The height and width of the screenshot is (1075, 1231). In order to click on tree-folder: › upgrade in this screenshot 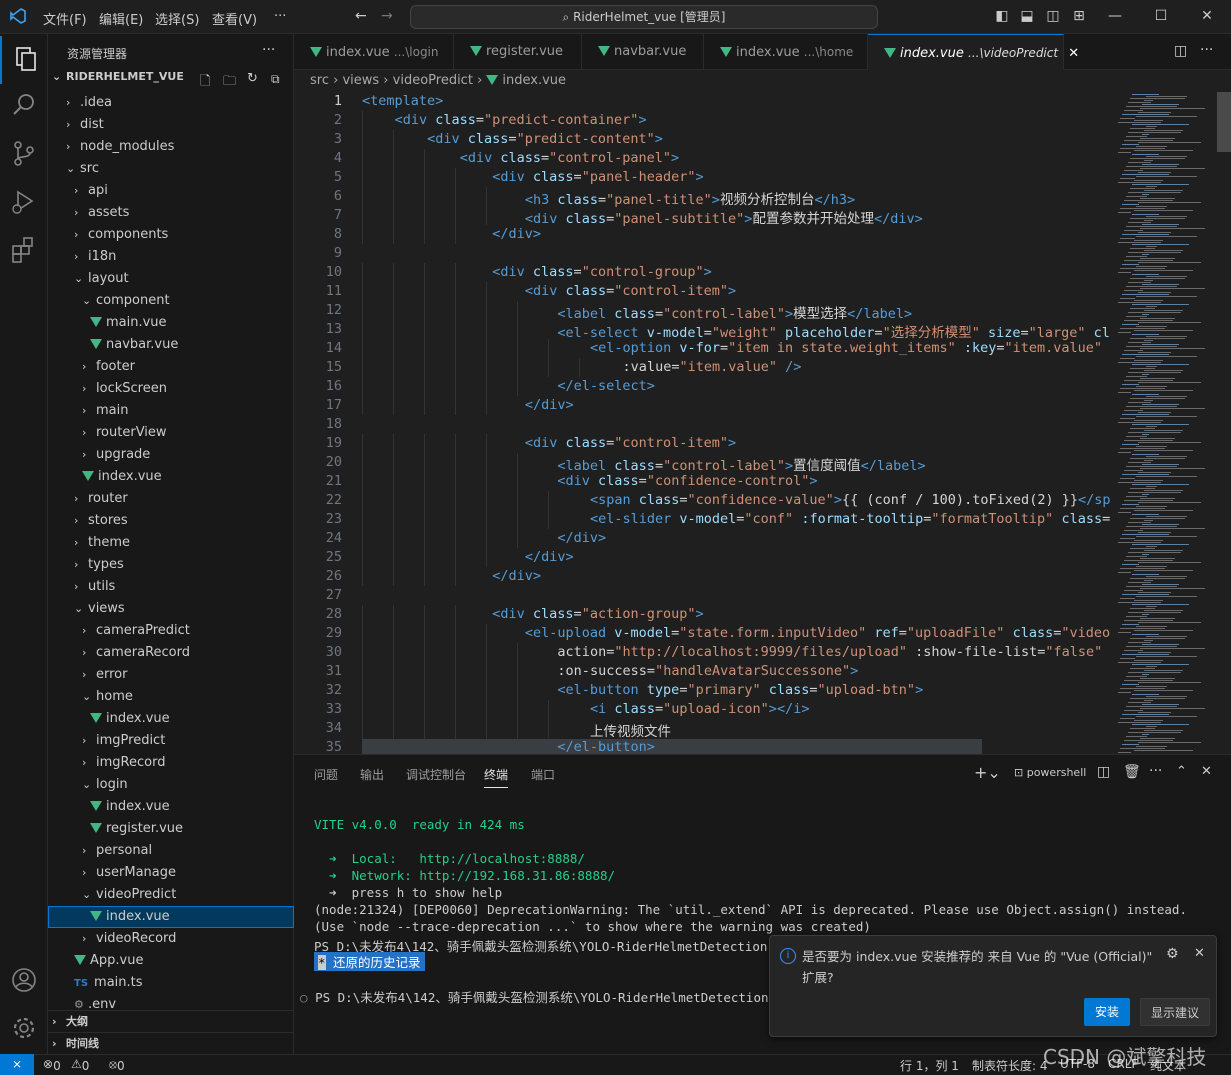, I will do `click(171, 455)`.